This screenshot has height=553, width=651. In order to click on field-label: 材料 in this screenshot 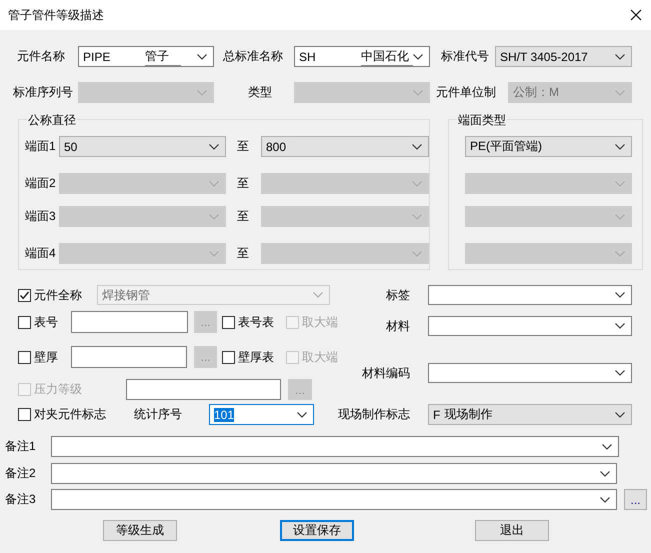, I will do `click(397, 326)`.